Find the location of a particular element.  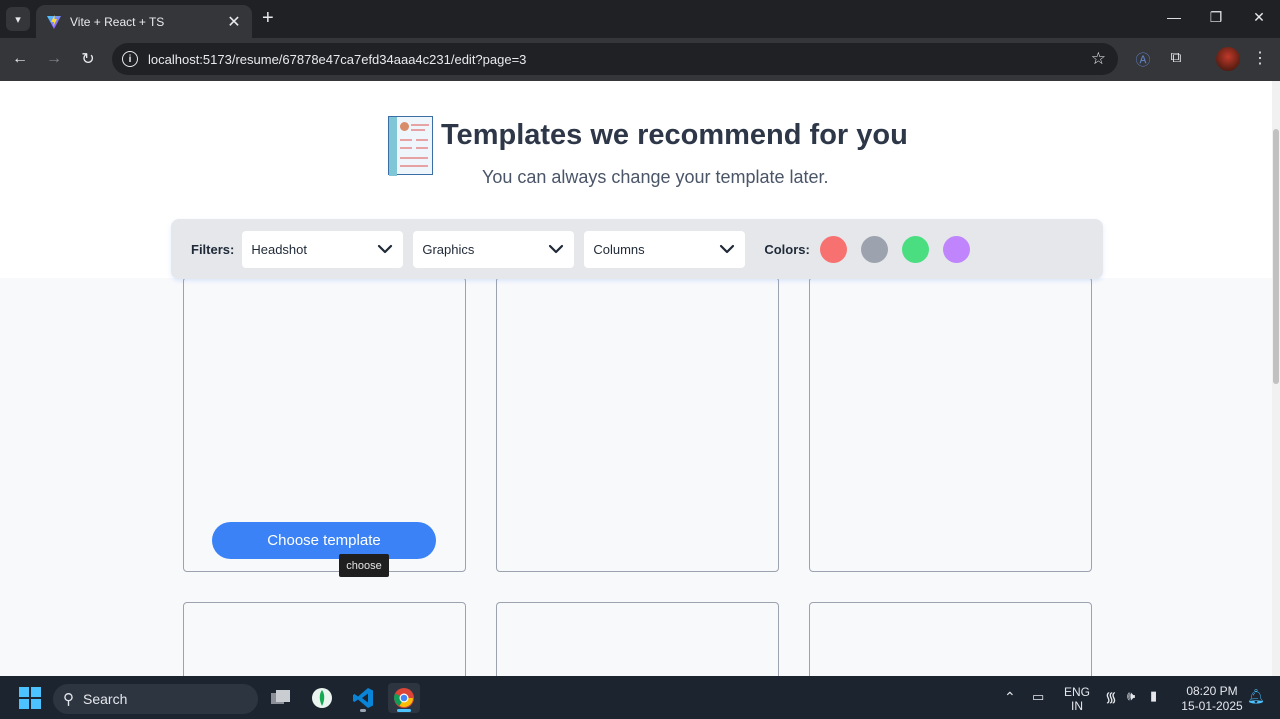

choose-template-button: Choose template is located at coordinates (324, 540).